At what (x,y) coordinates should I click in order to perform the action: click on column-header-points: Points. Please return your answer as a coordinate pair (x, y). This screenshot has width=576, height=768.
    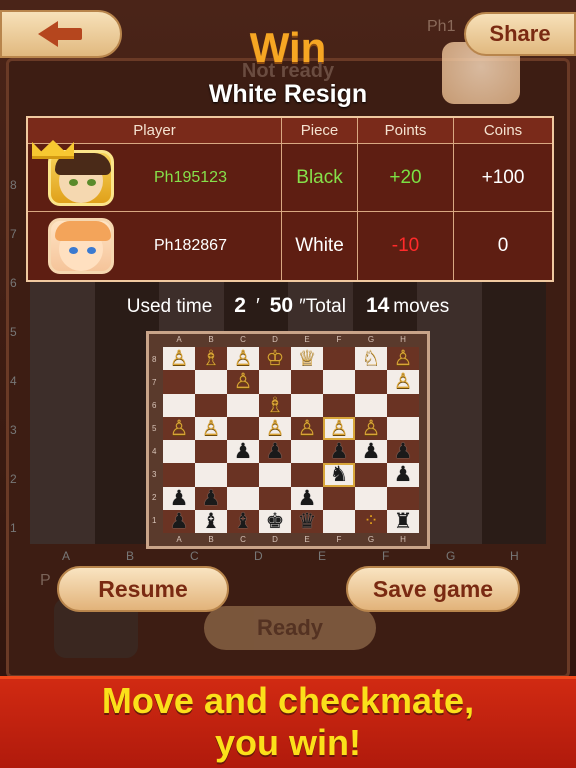
    Looking at the image, I should click on (406, 130).